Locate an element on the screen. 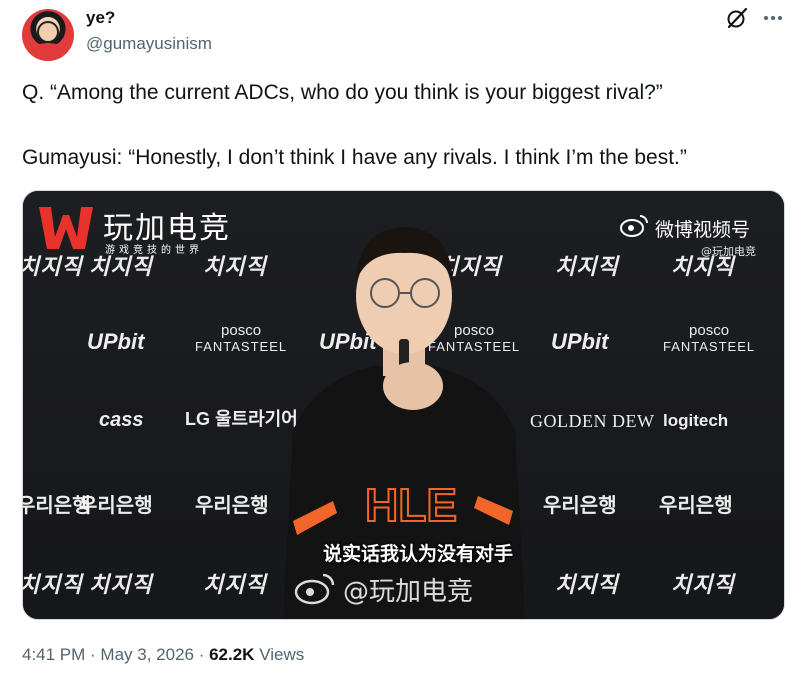 Image resolution: width=796 pixels, height=676 pixels. sponsor-golden-dew: GOLDEN DEW is located at coordinates (592, 421).